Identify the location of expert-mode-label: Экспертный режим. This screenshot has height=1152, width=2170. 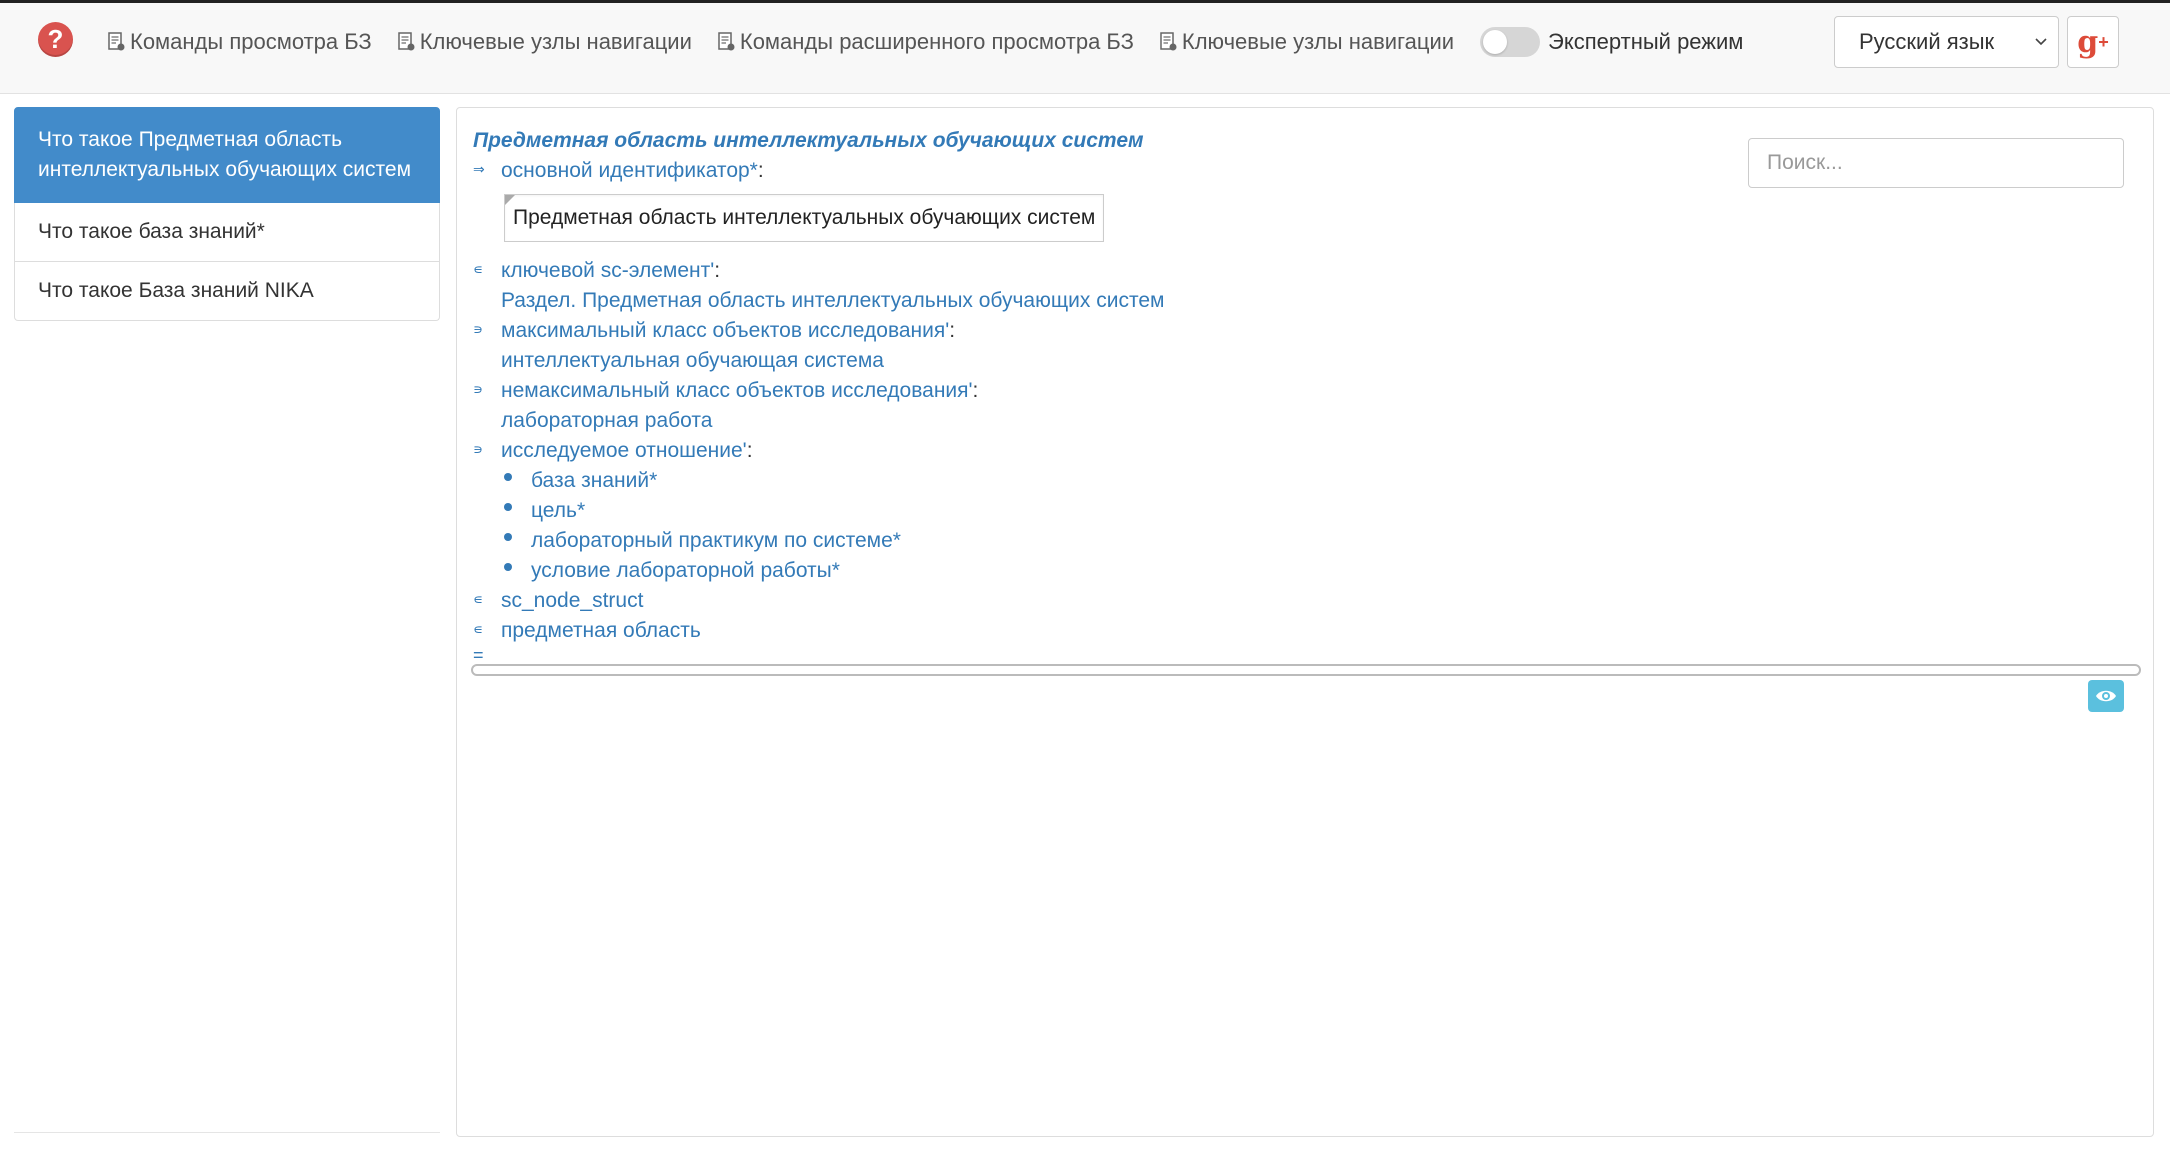
(1646, 41).